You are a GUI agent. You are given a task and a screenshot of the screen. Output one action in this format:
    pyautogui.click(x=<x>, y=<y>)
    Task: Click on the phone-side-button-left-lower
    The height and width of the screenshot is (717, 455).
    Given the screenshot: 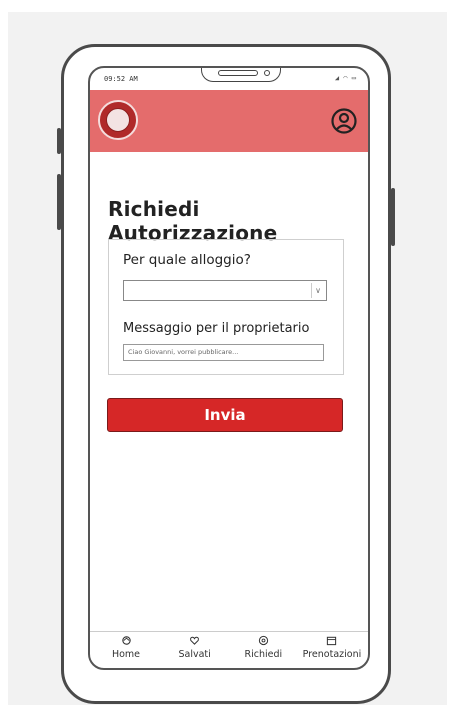 What is the action you would take?
    pyautogui.click(x=59, y=202)
    